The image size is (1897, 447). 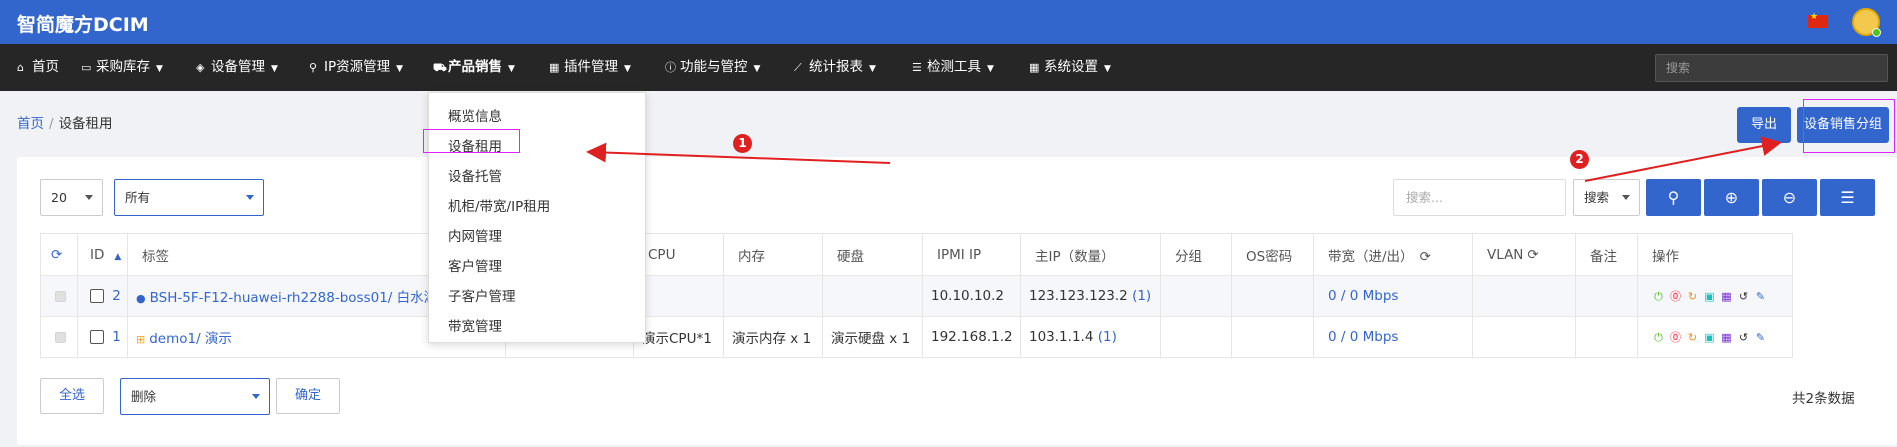 I want to click on annotation-marker-2: 2, so click(x=1579, y=159).